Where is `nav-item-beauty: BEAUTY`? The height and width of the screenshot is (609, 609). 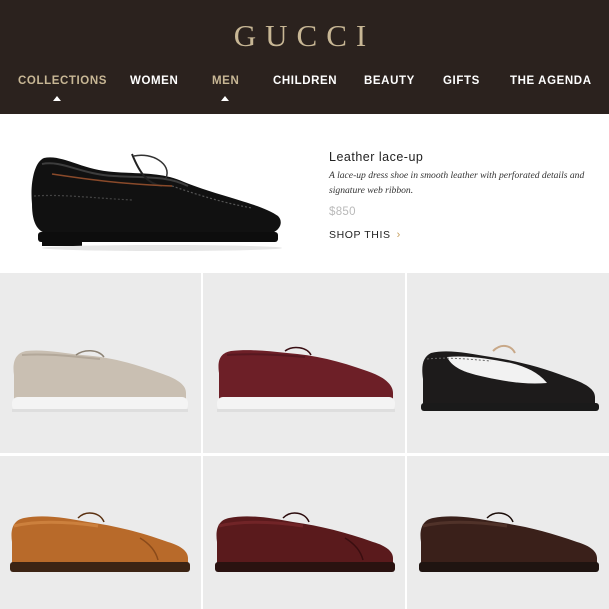 nav-item-beauty: BEAUTY is located at coordinates (389, 81).